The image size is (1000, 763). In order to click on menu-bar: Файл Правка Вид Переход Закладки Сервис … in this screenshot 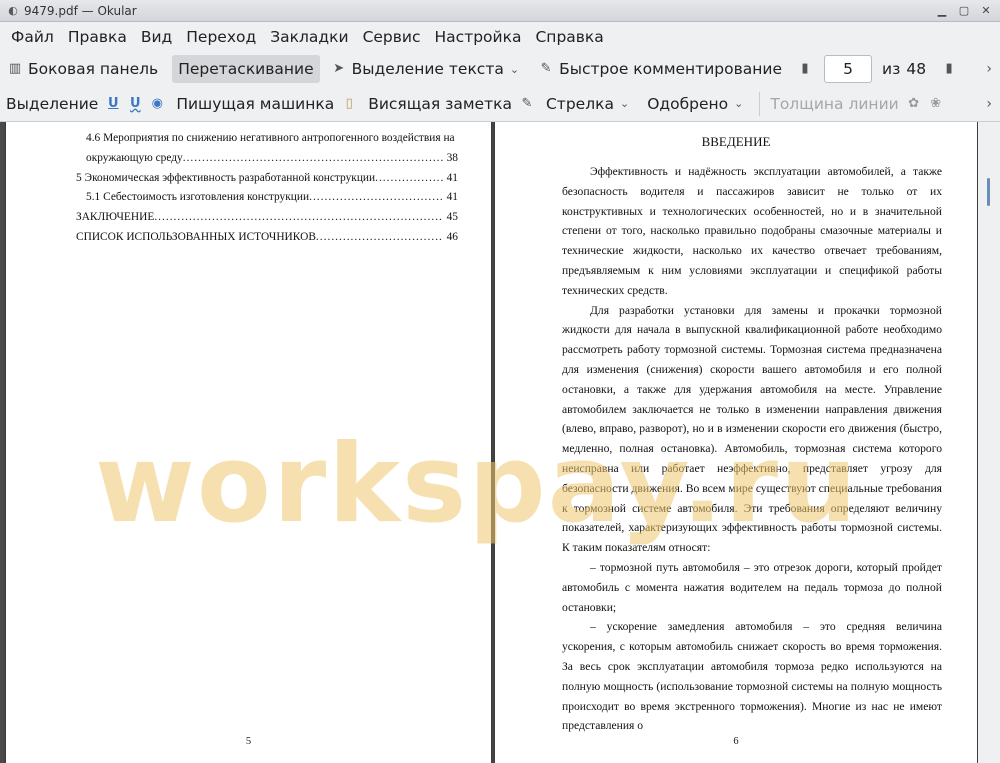, I will do `click(500, 37)`.